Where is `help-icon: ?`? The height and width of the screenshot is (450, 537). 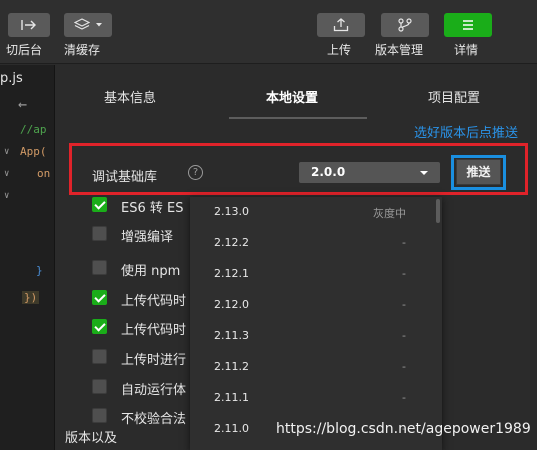
help-icon: ? is located at coordinates (195, 172).